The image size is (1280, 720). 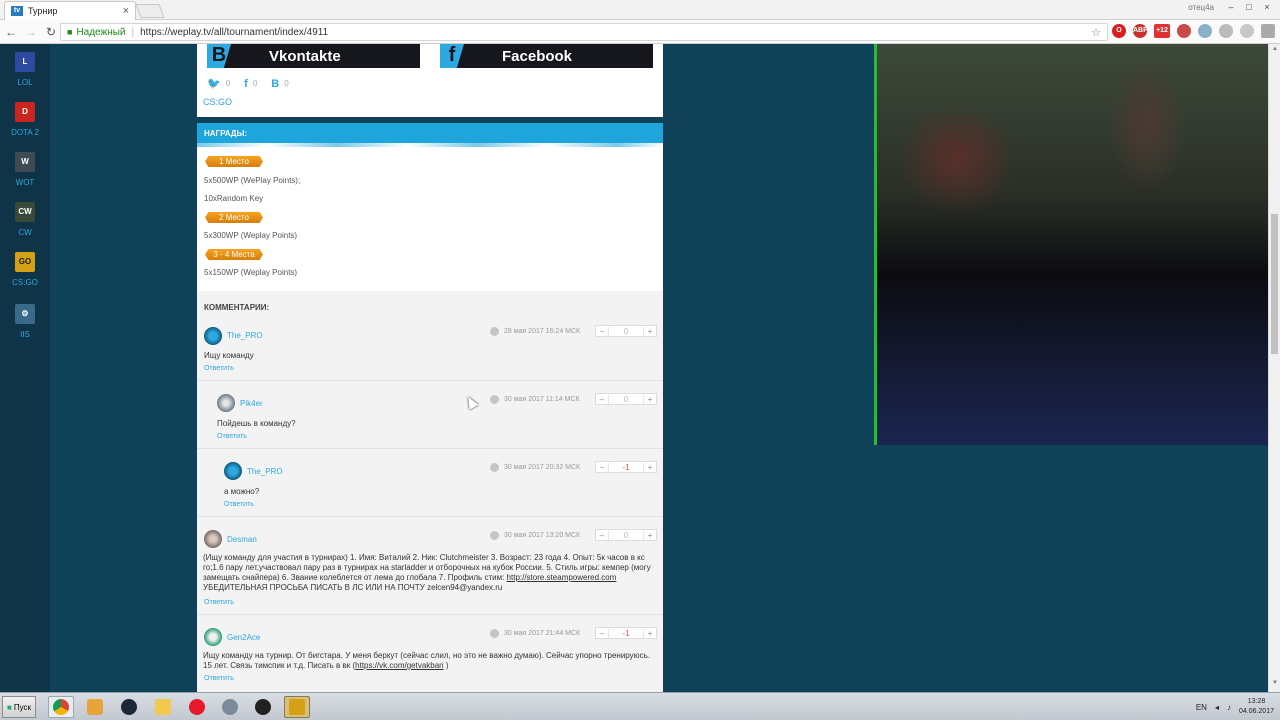 I want to click on app-taskbar-icon, so click(x=230, y=707).